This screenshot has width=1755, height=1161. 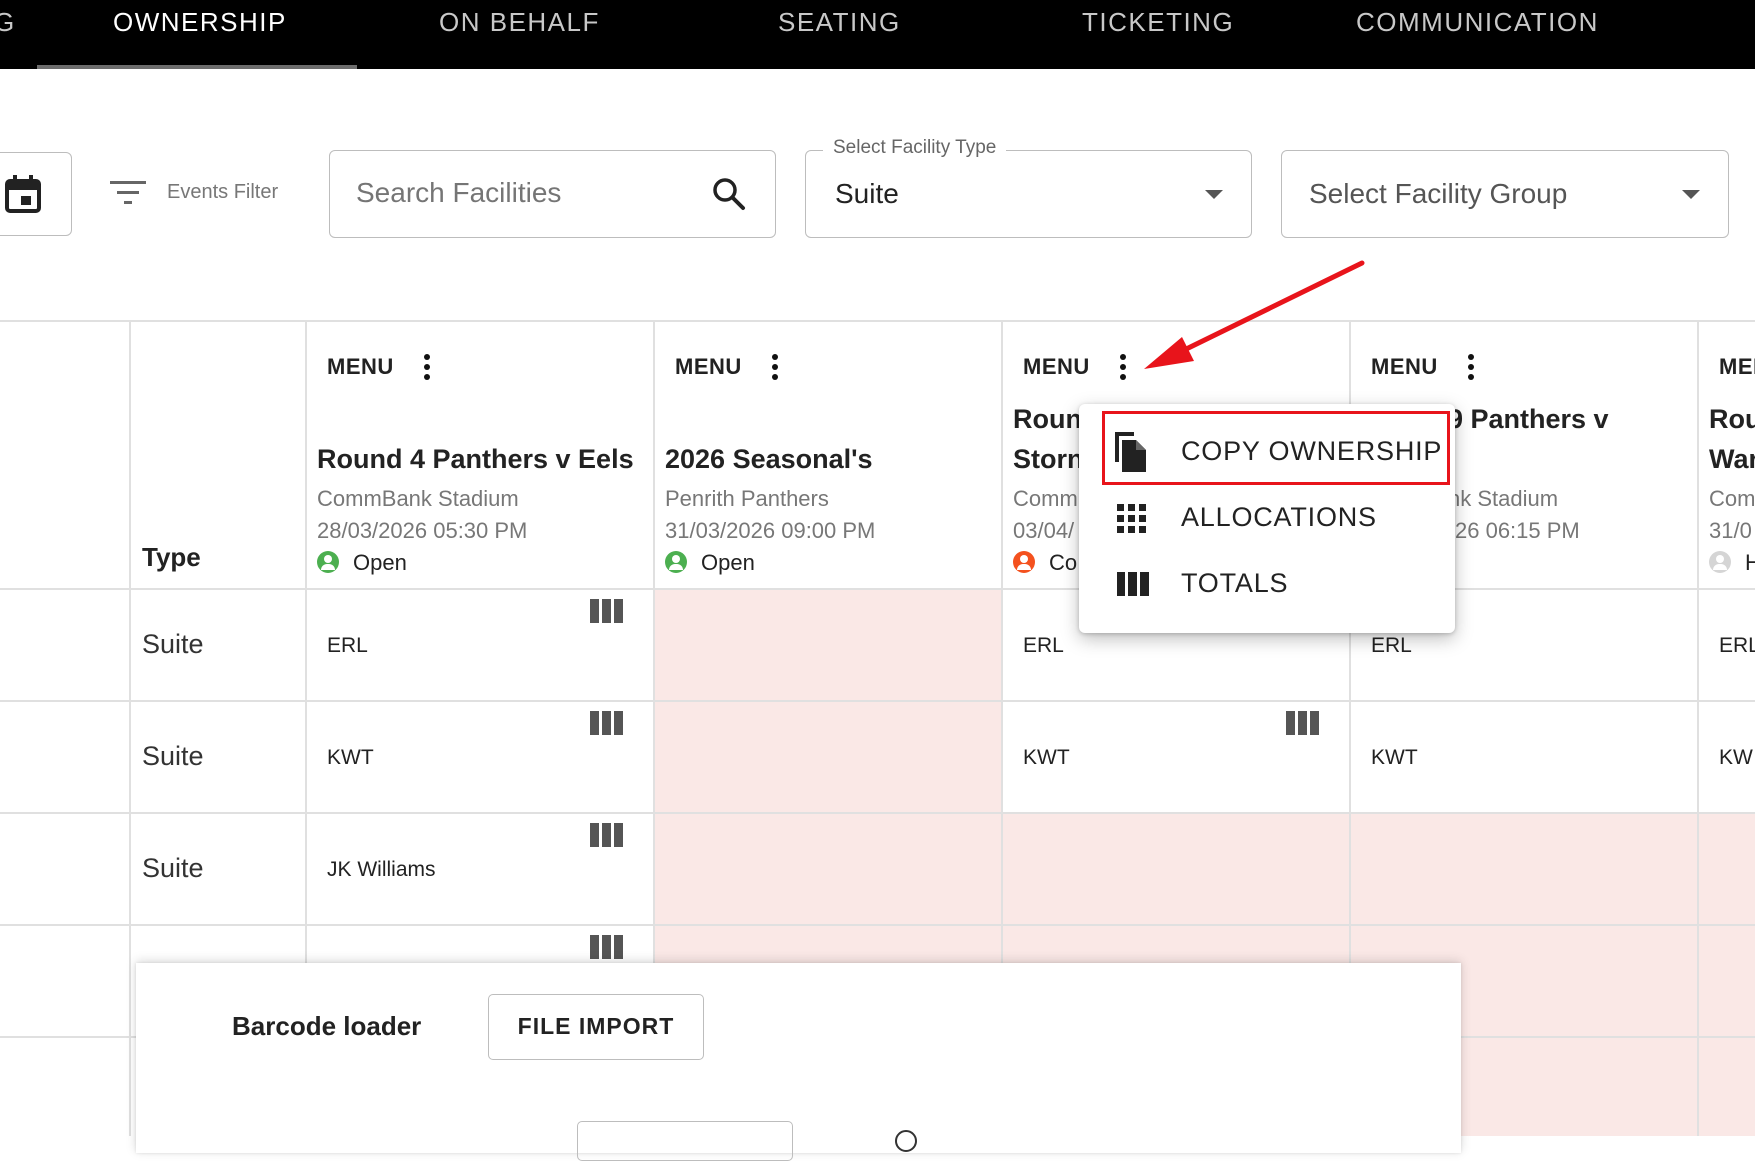 What do you see at coordinates (685, 1141) in the screenshot?
I see `secondary-button-partial` at bounding box center [685, 1141].